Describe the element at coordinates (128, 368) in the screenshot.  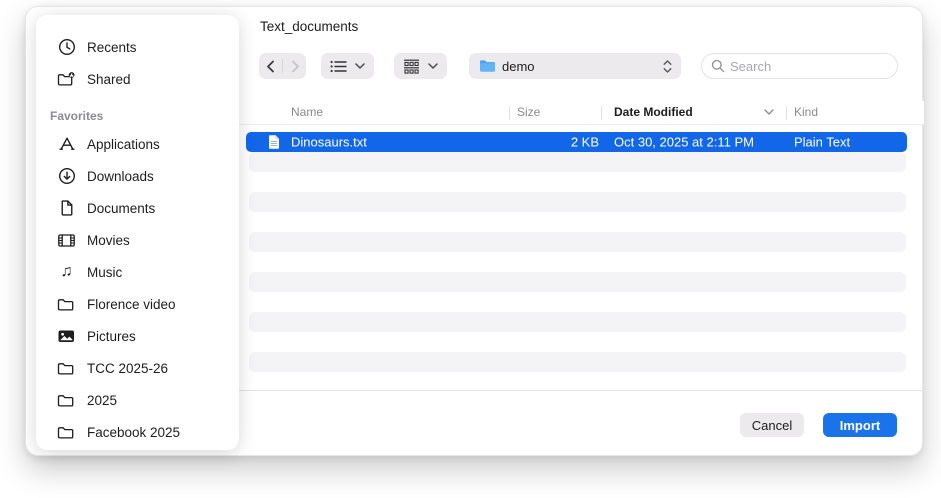
I see `sidebar-item-label: TCC 2025-26` at that location.